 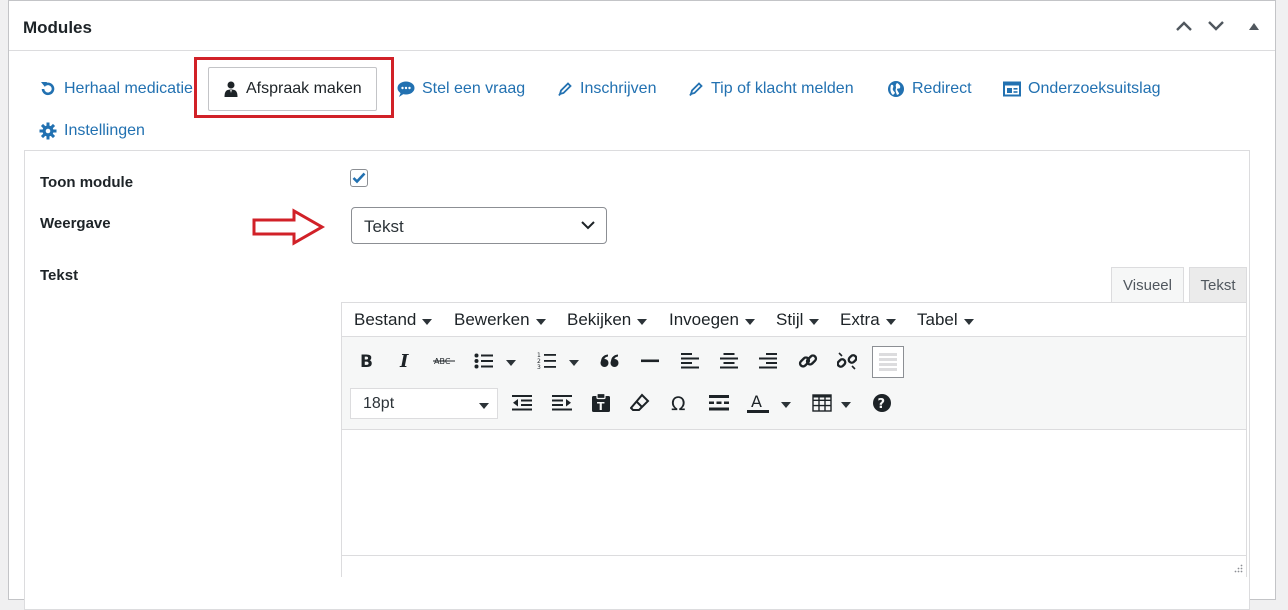 What do you see at coordinates (650, 361) in the screenshot?
I see `horizontal-line-icon` at bounding box center [650, 361].